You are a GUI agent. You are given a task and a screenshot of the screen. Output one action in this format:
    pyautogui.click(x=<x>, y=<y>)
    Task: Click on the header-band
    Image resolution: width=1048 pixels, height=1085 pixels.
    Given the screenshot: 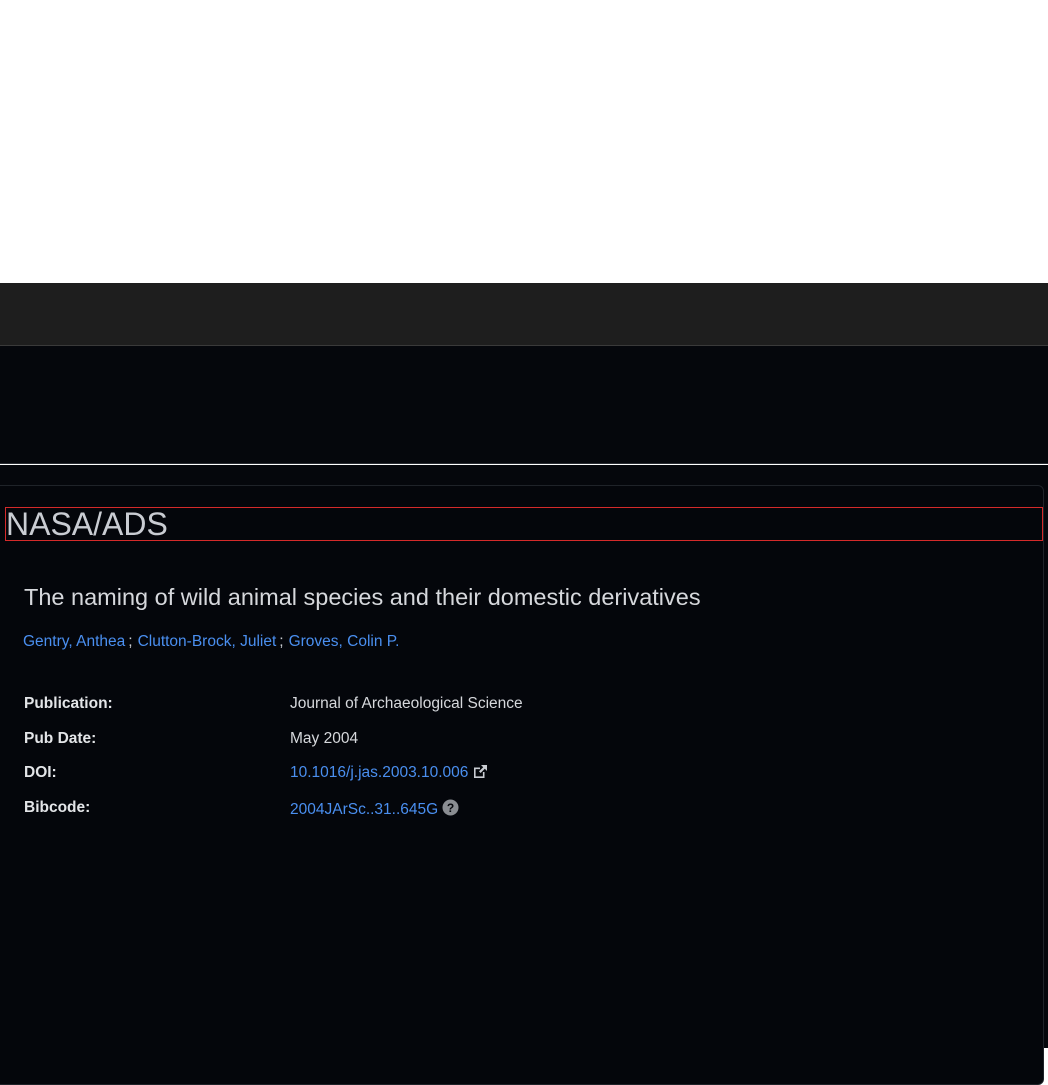 What is the action you would take?
    pyautogui.click(x=524, y=405)
    